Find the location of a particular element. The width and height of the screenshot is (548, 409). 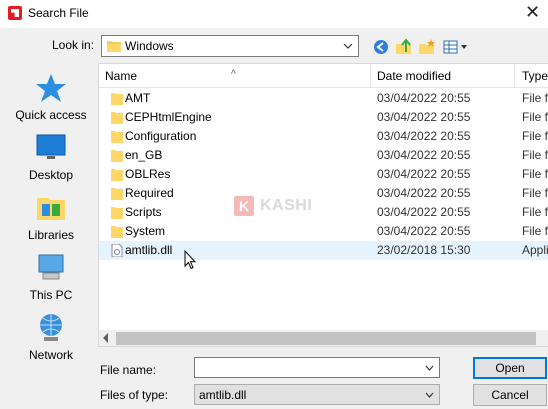

up-folder-icon is located at coordinates (404, 47).